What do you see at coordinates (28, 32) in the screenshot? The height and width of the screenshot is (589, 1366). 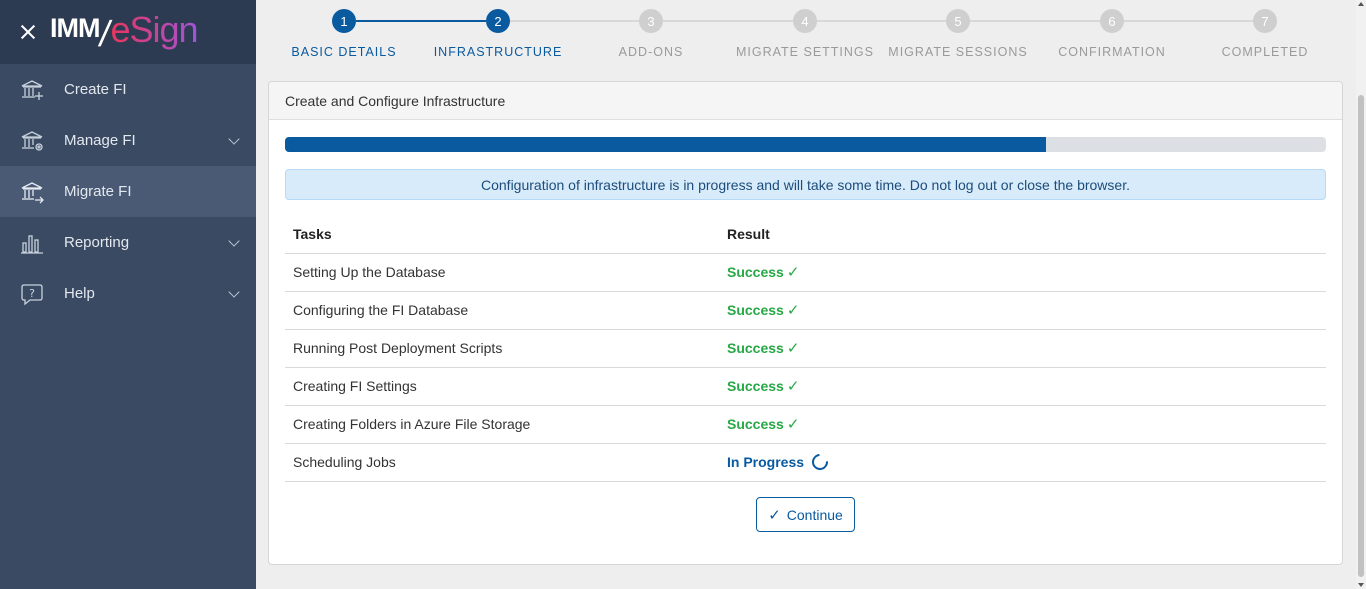 I see `close-icon` at bounding box center [28, 32].